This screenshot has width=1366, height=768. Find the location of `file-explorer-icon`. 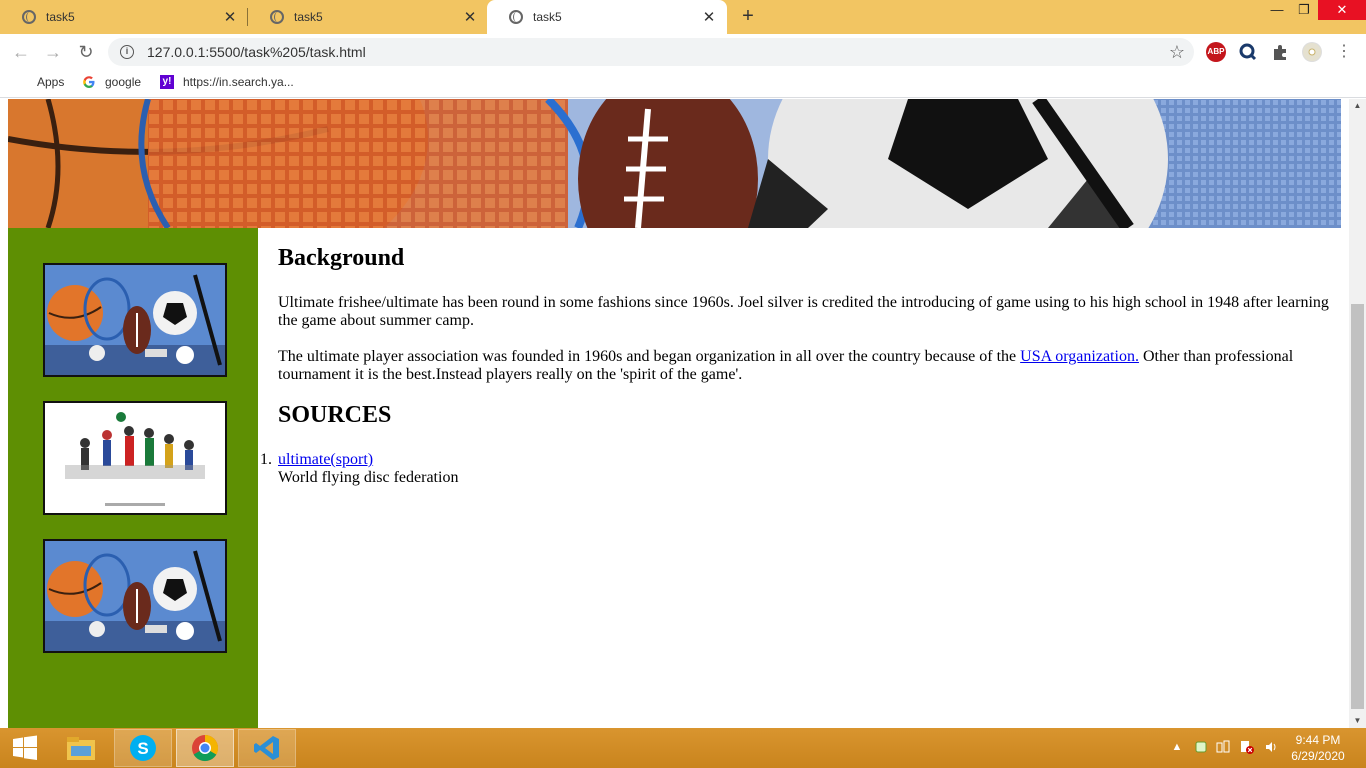

file-explorer-icon is located at coordinates (81, 748).